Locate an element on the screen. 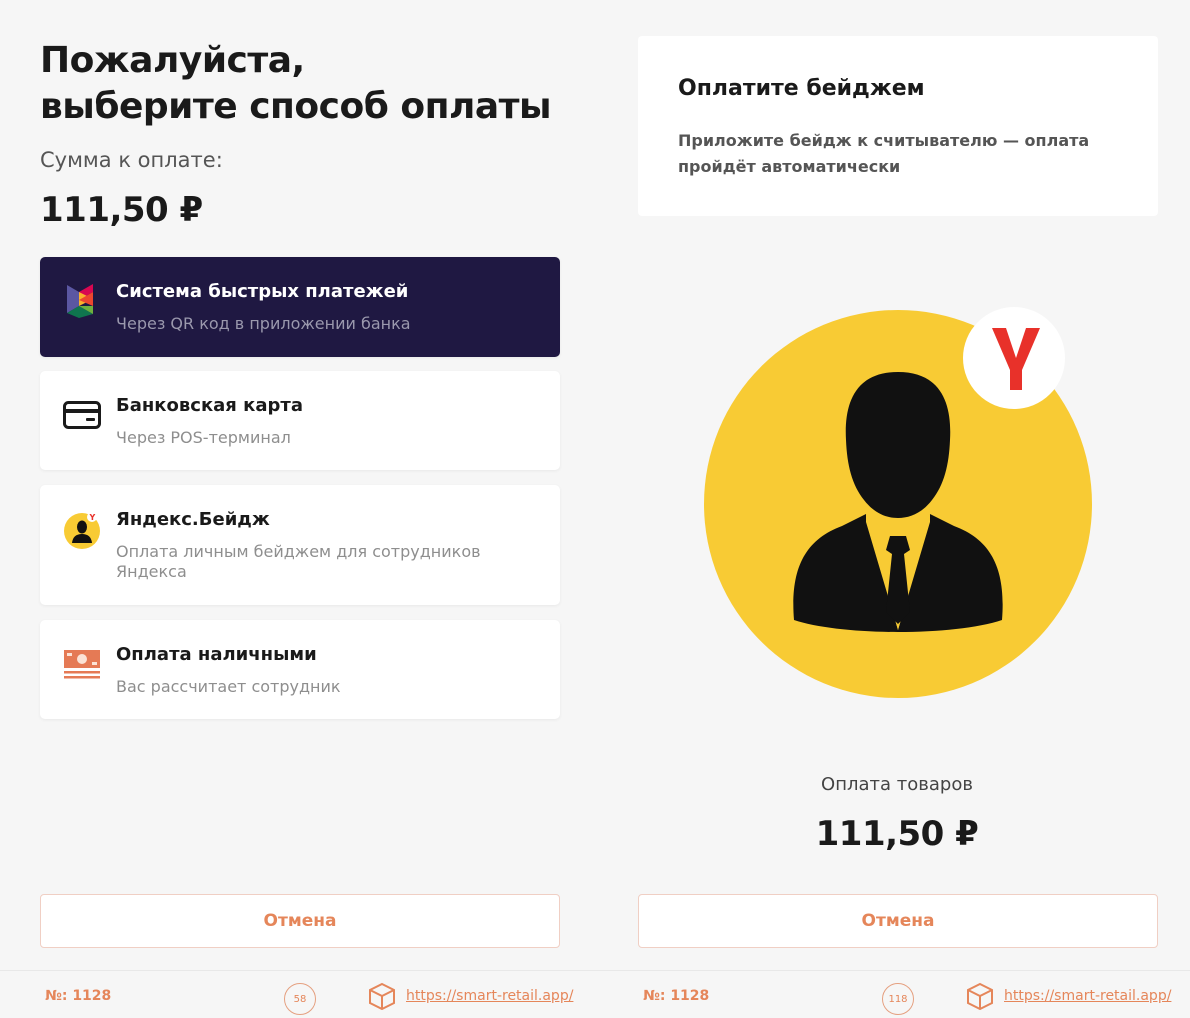 The height and width of the screenshot is (1018, 1190). pay-option-title: Система быстрых платежей is located at coordinates (262, 291).